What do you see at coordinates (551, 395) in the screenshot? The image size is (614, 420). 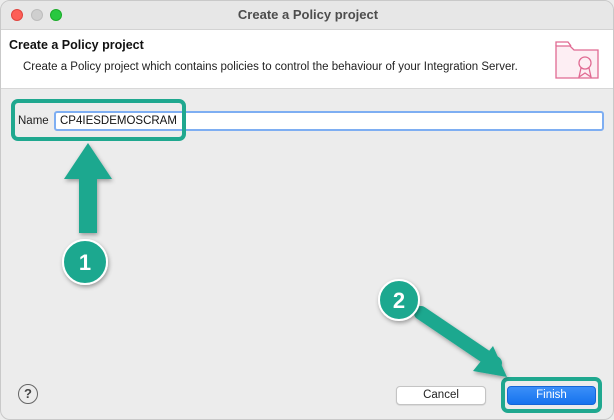 I see `finish-button-highlight` at bounding box center [551, 395].